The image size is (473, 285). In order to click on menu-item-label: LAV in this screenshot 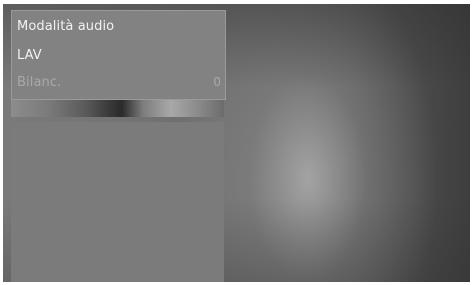, I will do `click(29, 55)`.